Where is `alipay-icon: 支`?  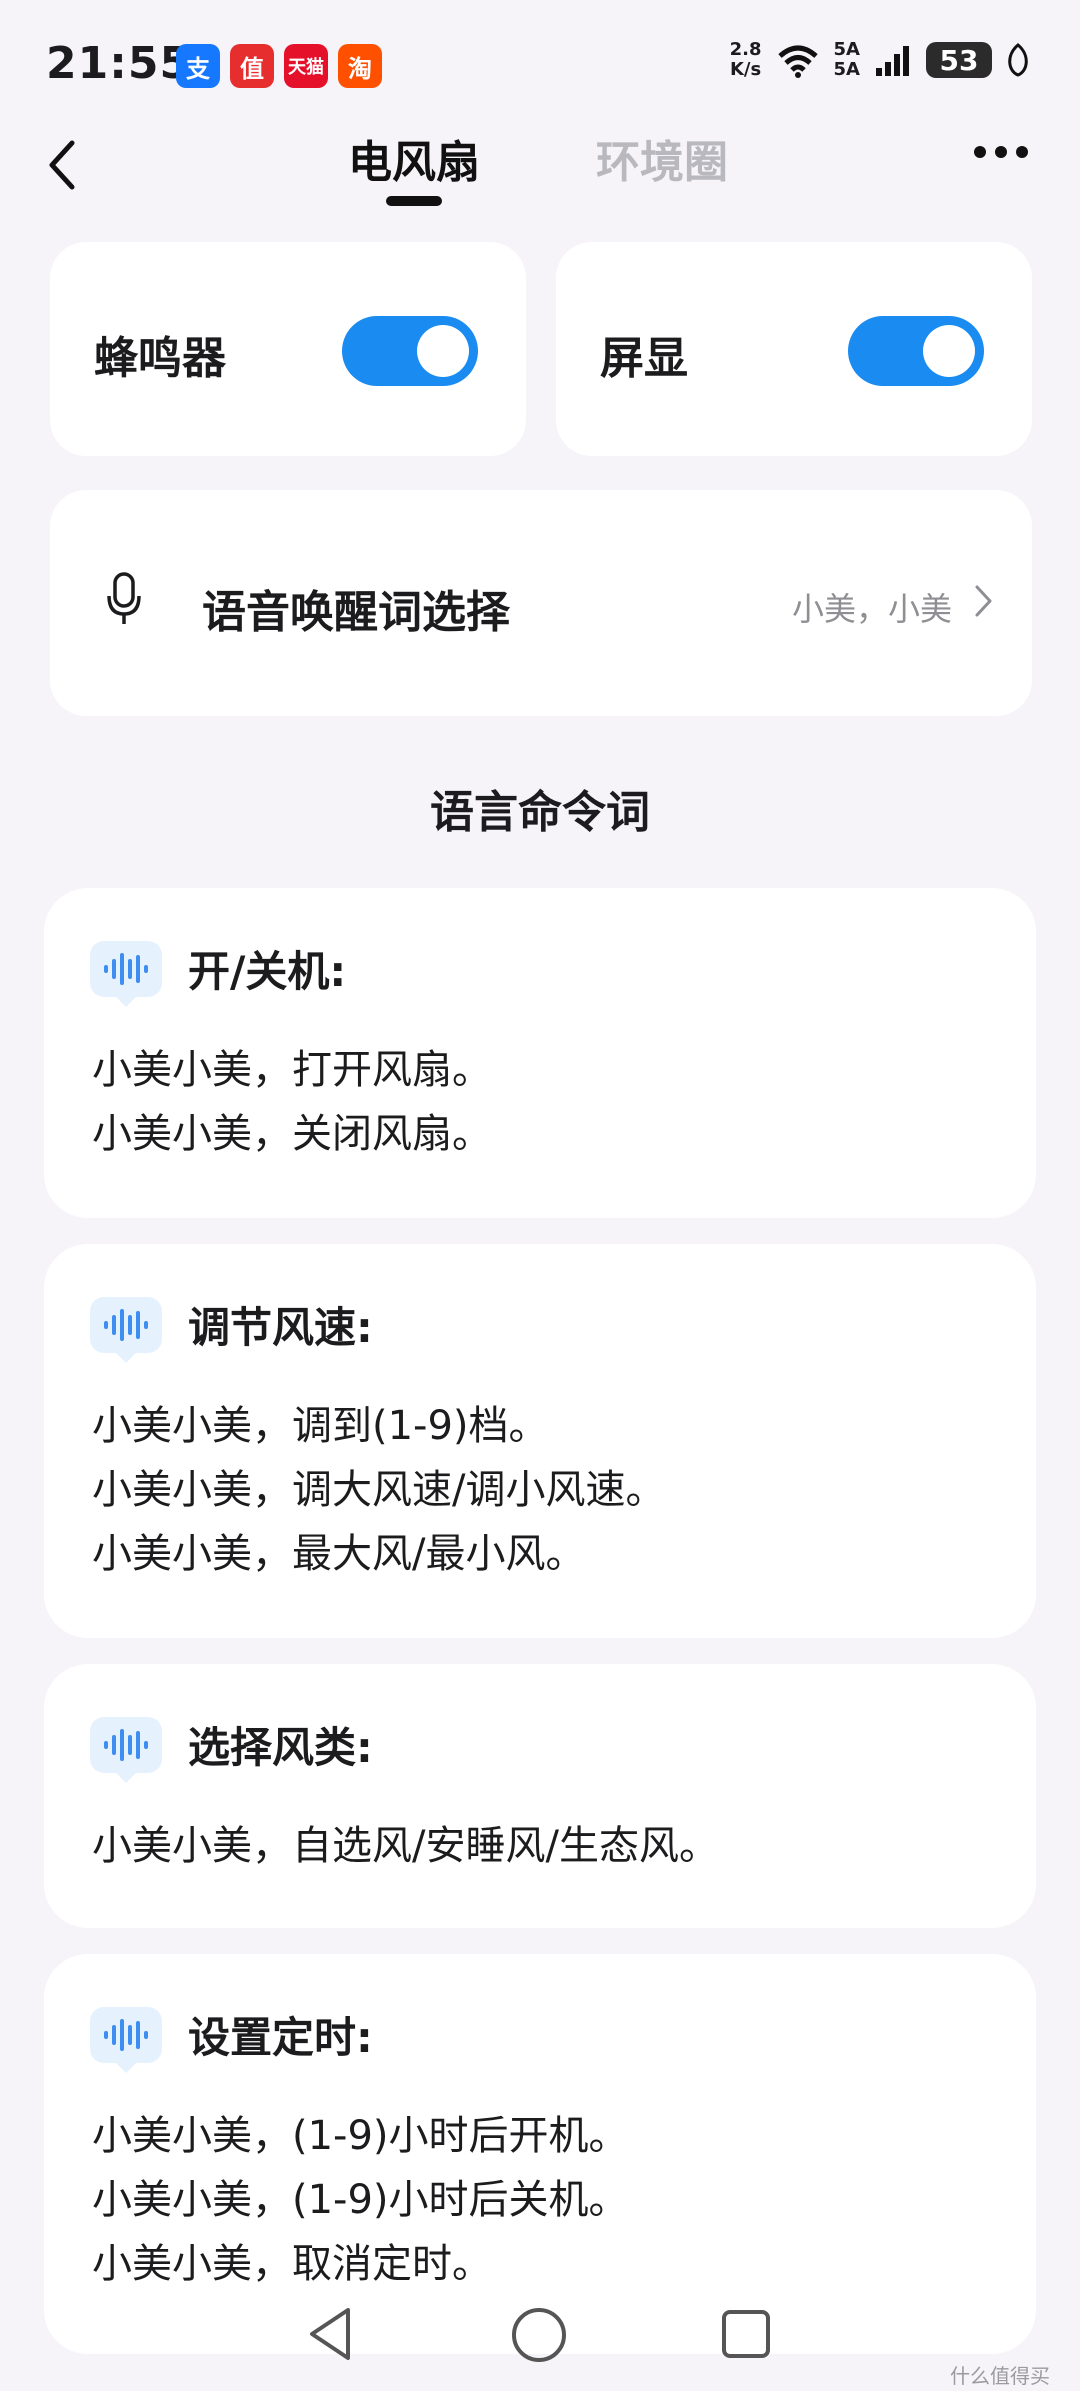
alipay-icon: 支 is located at coordinates (198, 66).